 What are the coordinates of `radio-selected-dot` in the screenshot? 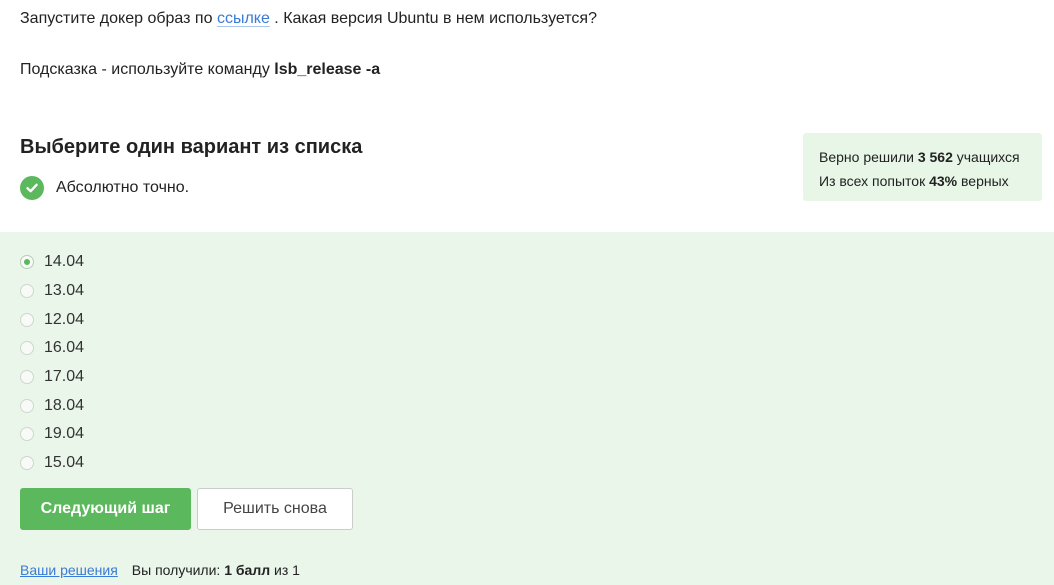 It's located at (27, 262).